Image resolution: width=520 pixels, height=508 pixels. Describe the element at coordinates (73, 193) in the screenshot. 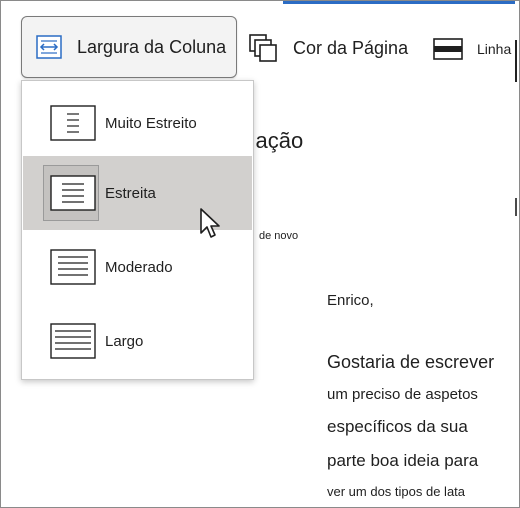

I see `narrow-column-icon` at that location.